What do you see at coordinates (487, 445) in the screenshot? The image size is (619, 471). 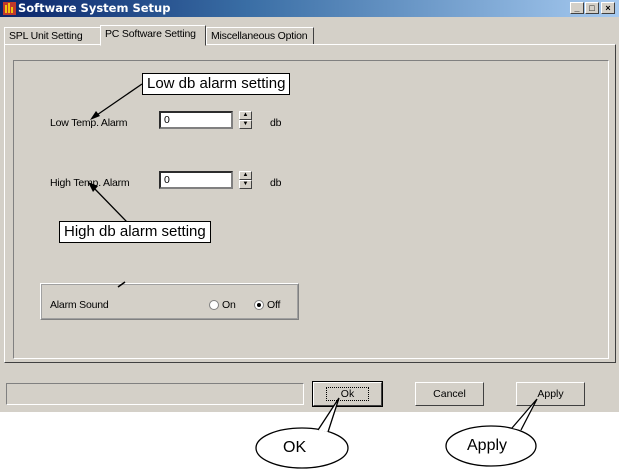 I see `apply-bubble-label: Apply` at bounding box center [487, 445].